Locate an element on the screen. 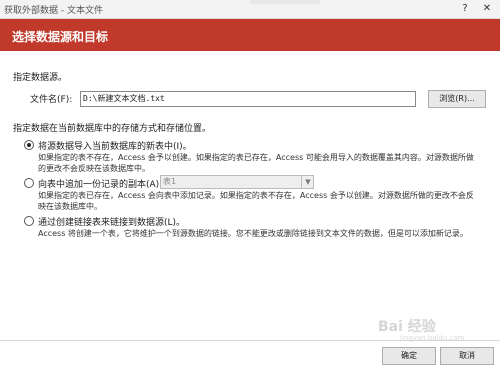 The image size is (500, 369). filename-field: D:\新建文本文档.txt is located at coordinates (248, 99).